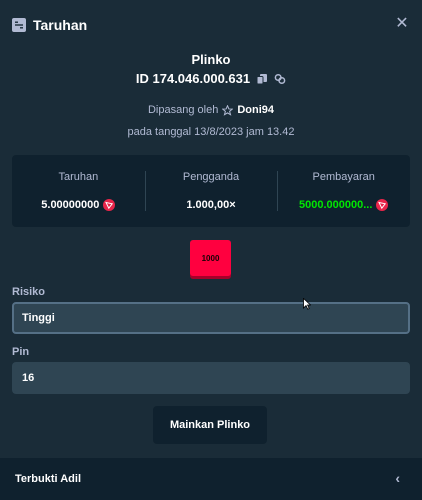 This screenshot has width=422, height=500. What do you see at coordinates (402, 24) in the screenshot?
I see `close-icon: ✕` at bounding box center [402, 24].